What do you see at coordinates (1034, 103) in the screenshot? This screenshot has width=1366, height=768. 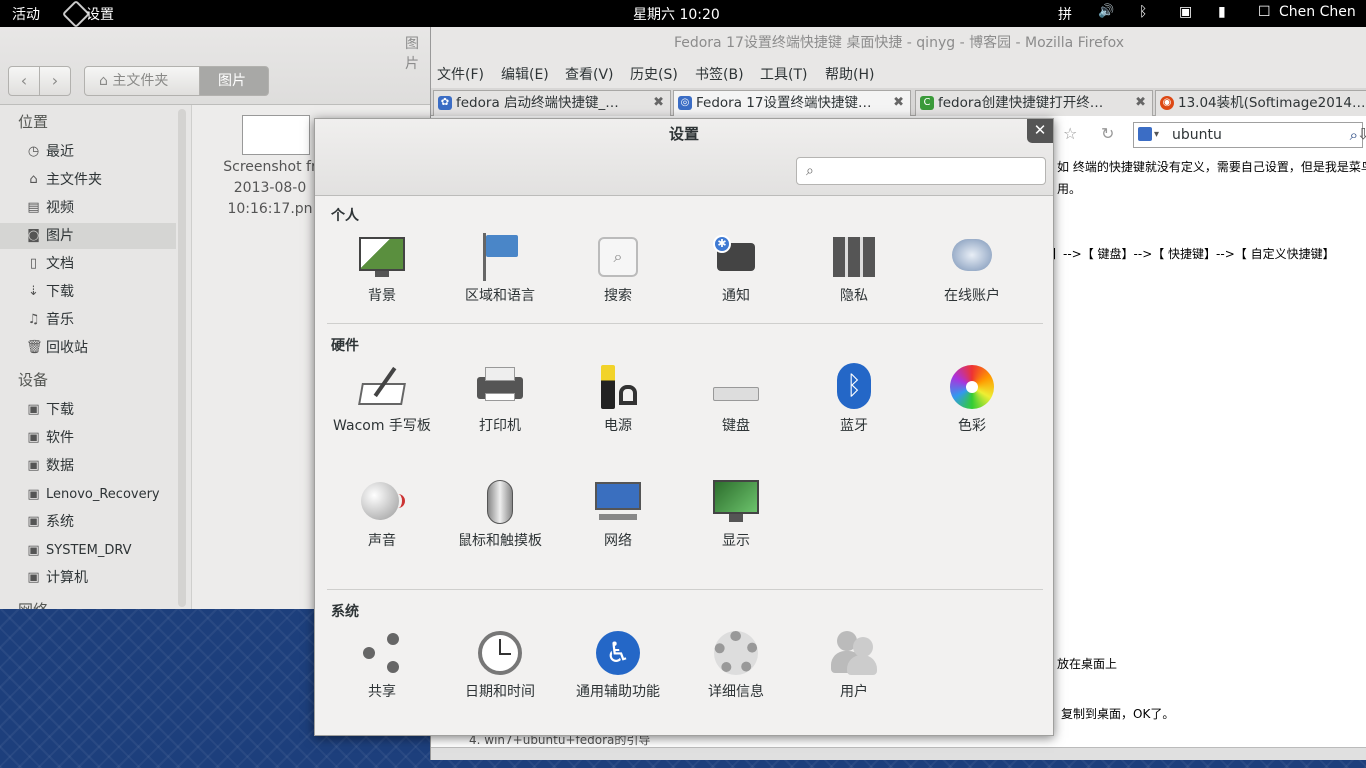 I see `tab-3: Cfedora创建快捷键打开终… ✖` at bounding box center [1034, 103].